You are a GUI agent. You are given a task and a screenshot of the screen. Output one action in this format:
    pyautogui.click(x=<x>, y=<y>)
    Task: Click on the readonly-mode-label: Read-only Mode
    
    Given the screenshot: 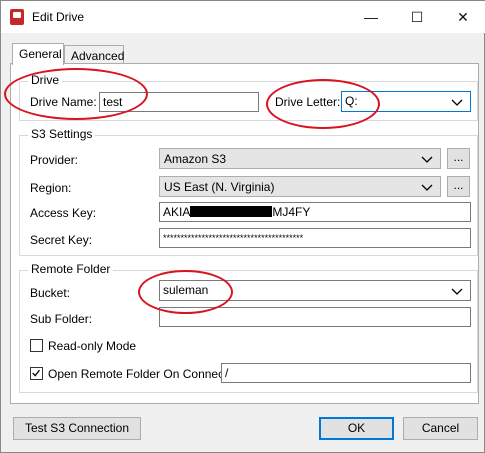 What is the action you would take?
    pyautogui.click(x=92, y=346)
    